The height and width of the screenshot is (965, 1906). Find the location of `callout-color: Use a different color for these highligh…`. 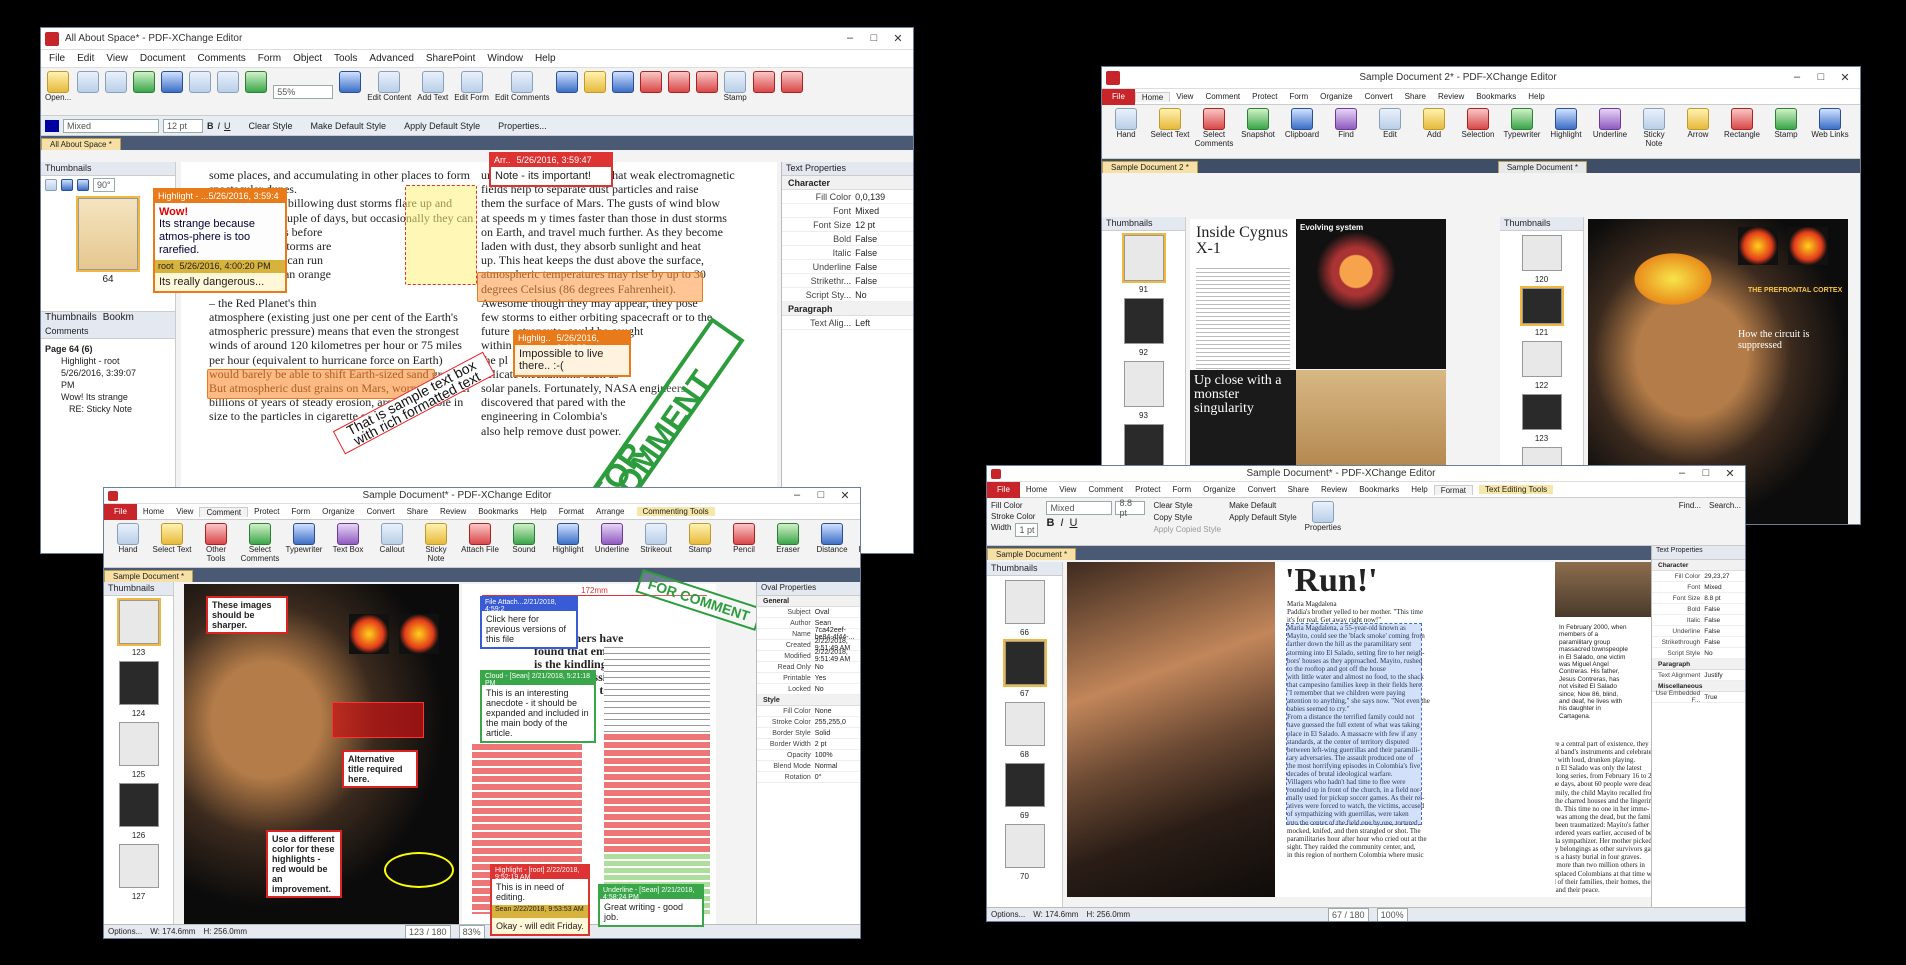

callout-color: Use a different color for these highligh… is located at coordinates (304, 864).